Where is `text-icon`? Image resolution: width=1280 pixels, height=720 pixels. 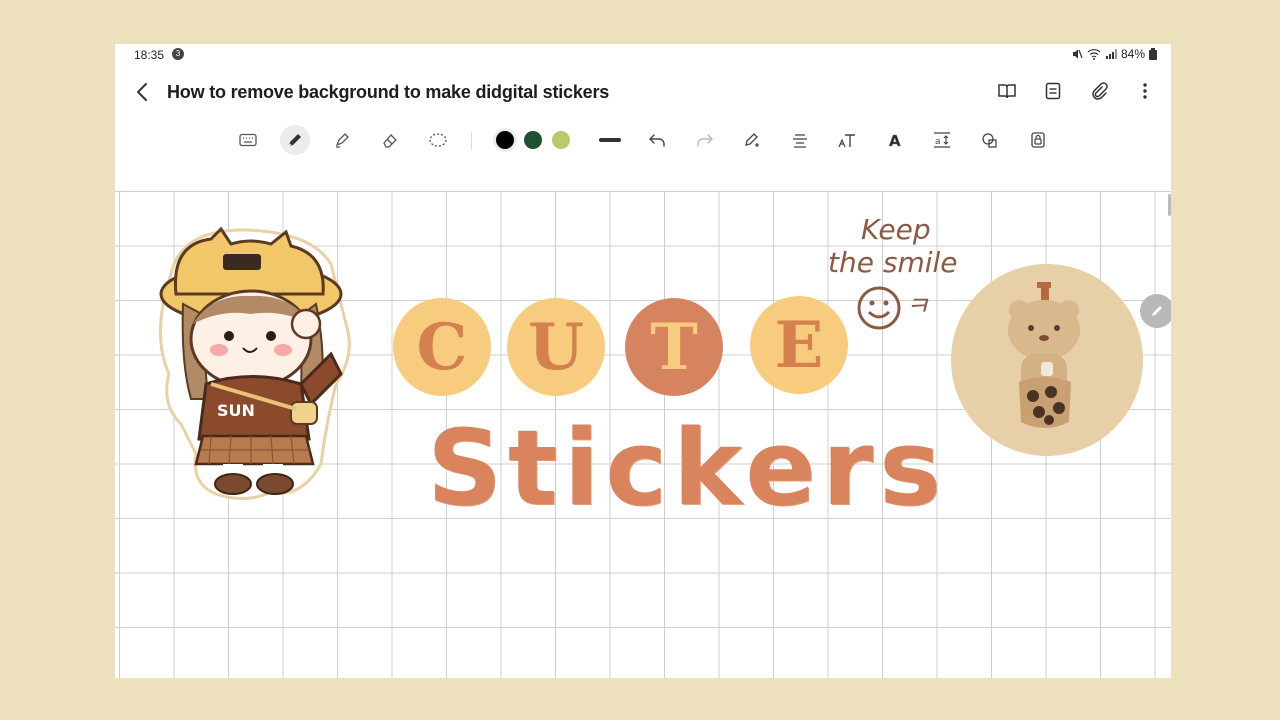
text-icon is located at coordinates (846, 141).